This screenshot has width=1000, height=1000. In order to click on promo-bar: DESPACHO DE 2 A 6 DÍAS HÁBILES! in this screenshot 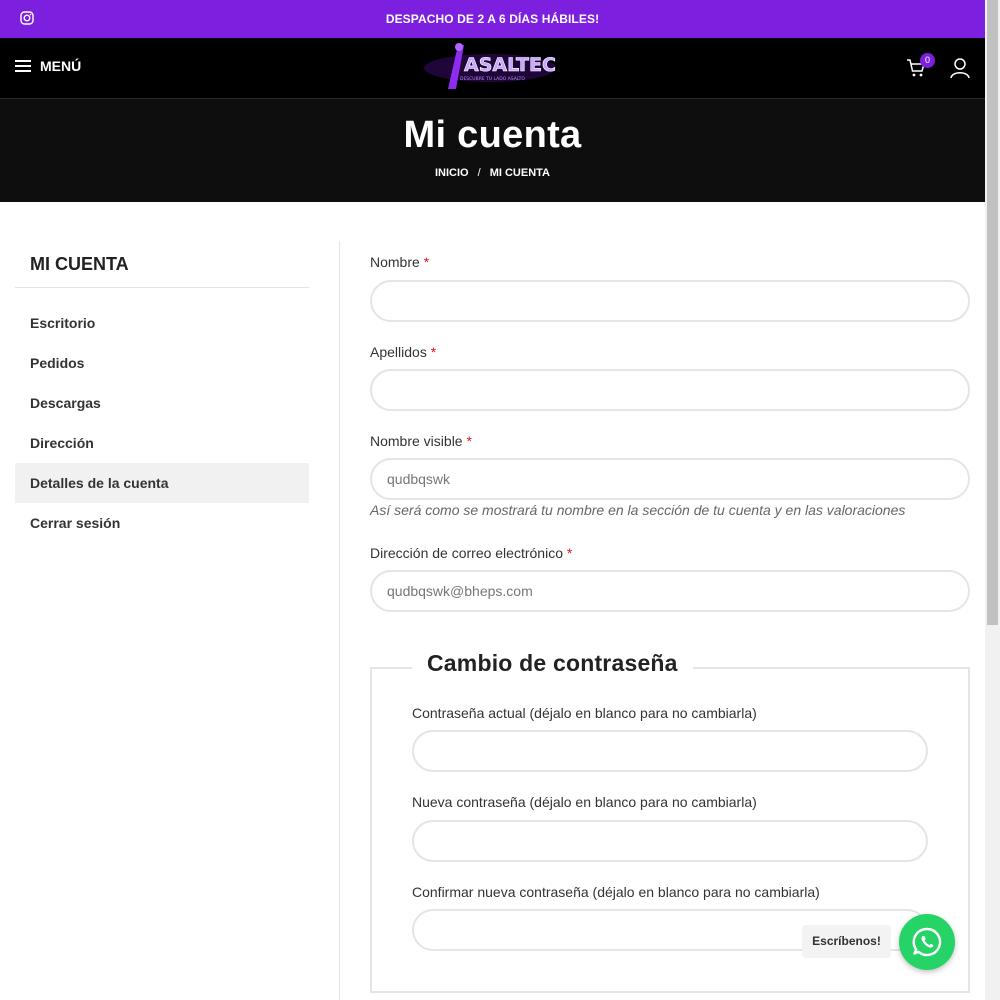, I will do `click(492, 19)`.